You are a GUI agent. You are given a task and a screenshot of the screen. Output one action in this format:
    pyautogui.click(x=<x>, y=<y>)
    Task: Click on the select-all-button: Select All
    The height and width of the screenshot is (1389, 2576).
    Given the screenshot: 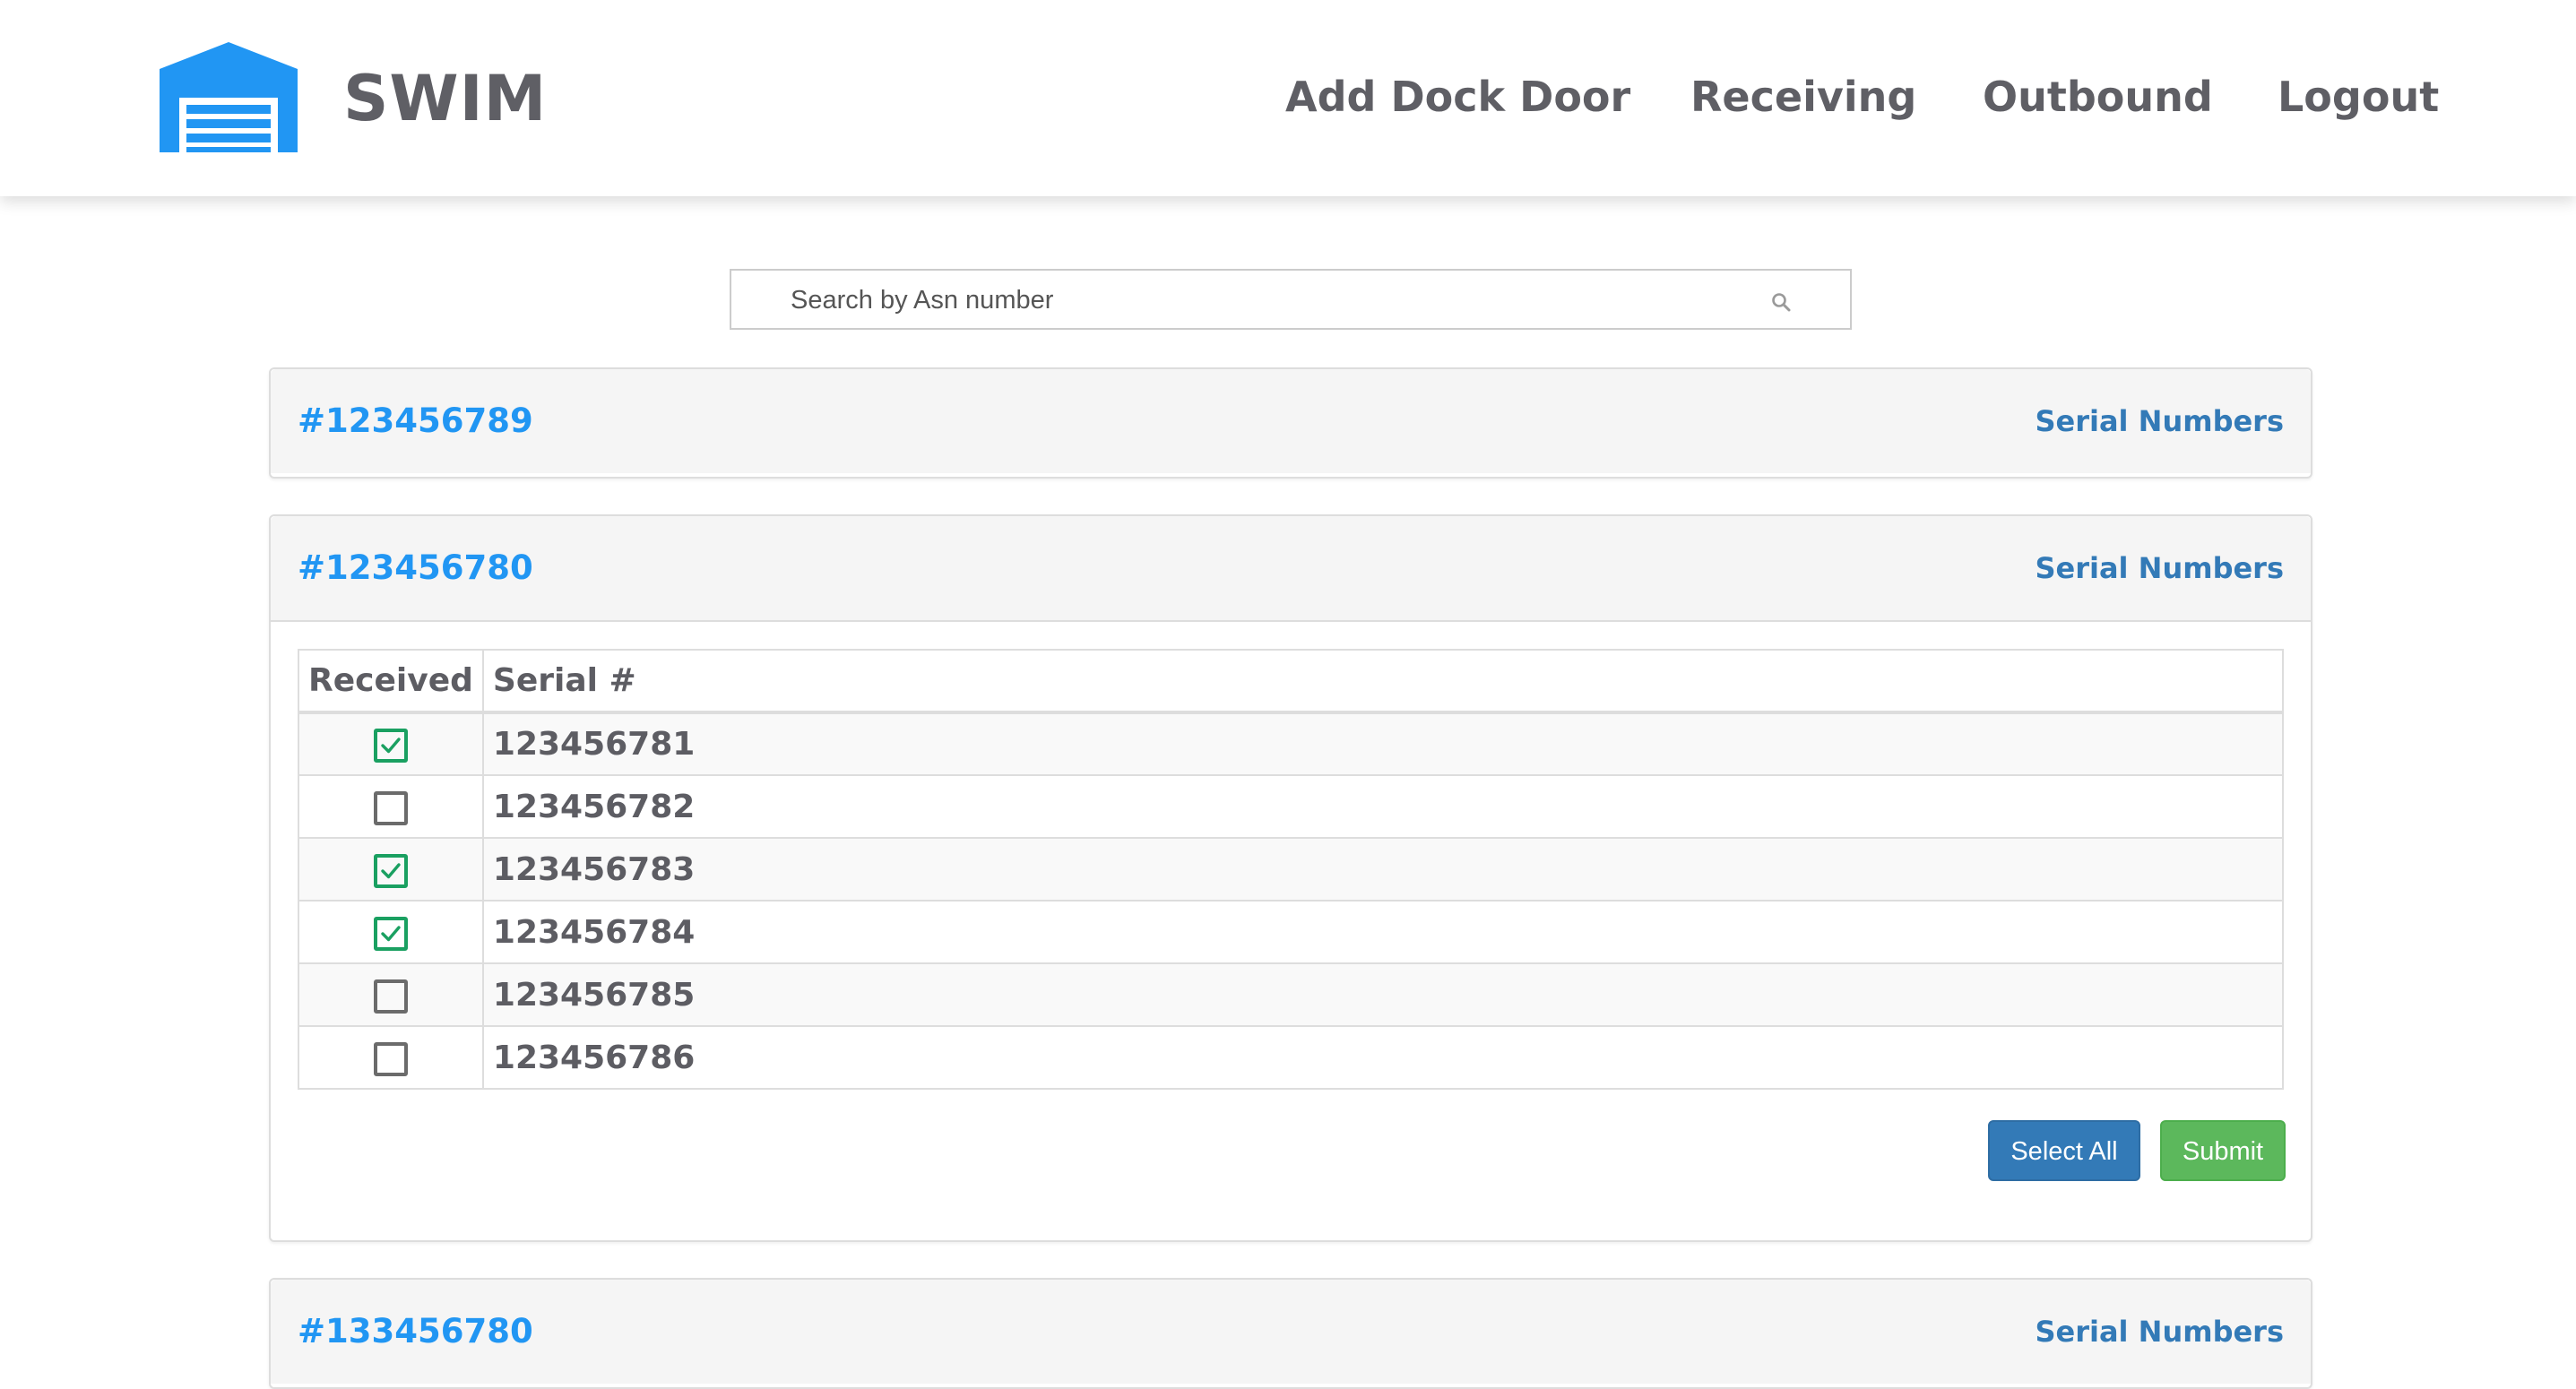 What is the action you would take?
    pyautogui.click(x=2064, y=1150)
    